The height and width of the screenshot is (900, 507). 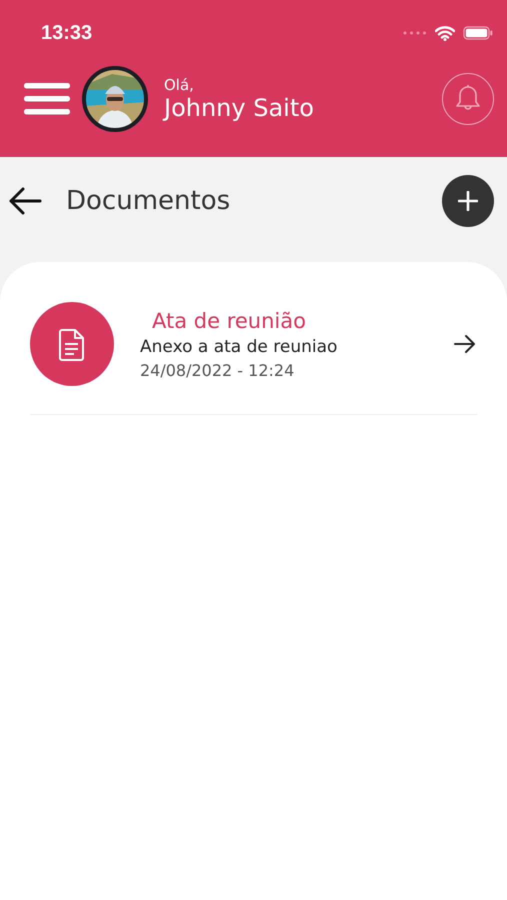 What do you see at coordinates (239, 108) in the screenshot?
I see `user-name: Johnny Saito` at bounding box center [239, 108].